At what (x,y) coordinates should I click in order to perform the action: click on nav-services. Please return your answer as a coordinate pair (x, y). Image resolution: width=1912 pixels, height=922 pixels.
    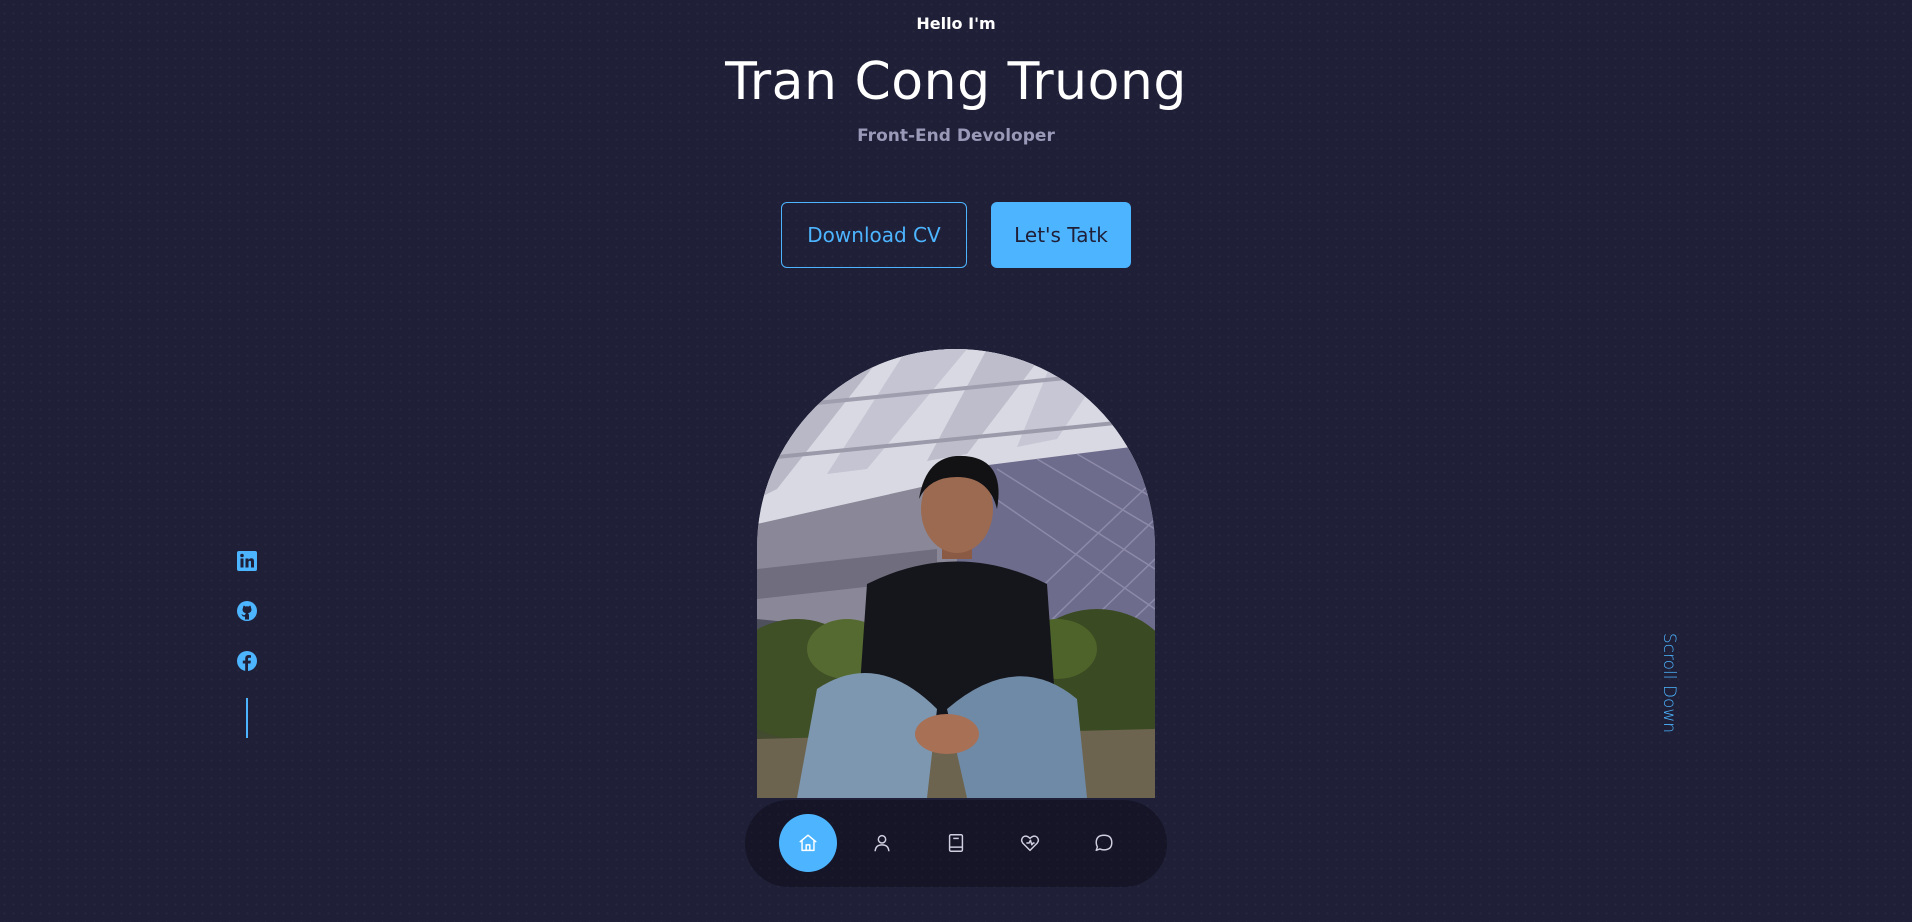
    Looking at the image, I should click on (1030, 843).